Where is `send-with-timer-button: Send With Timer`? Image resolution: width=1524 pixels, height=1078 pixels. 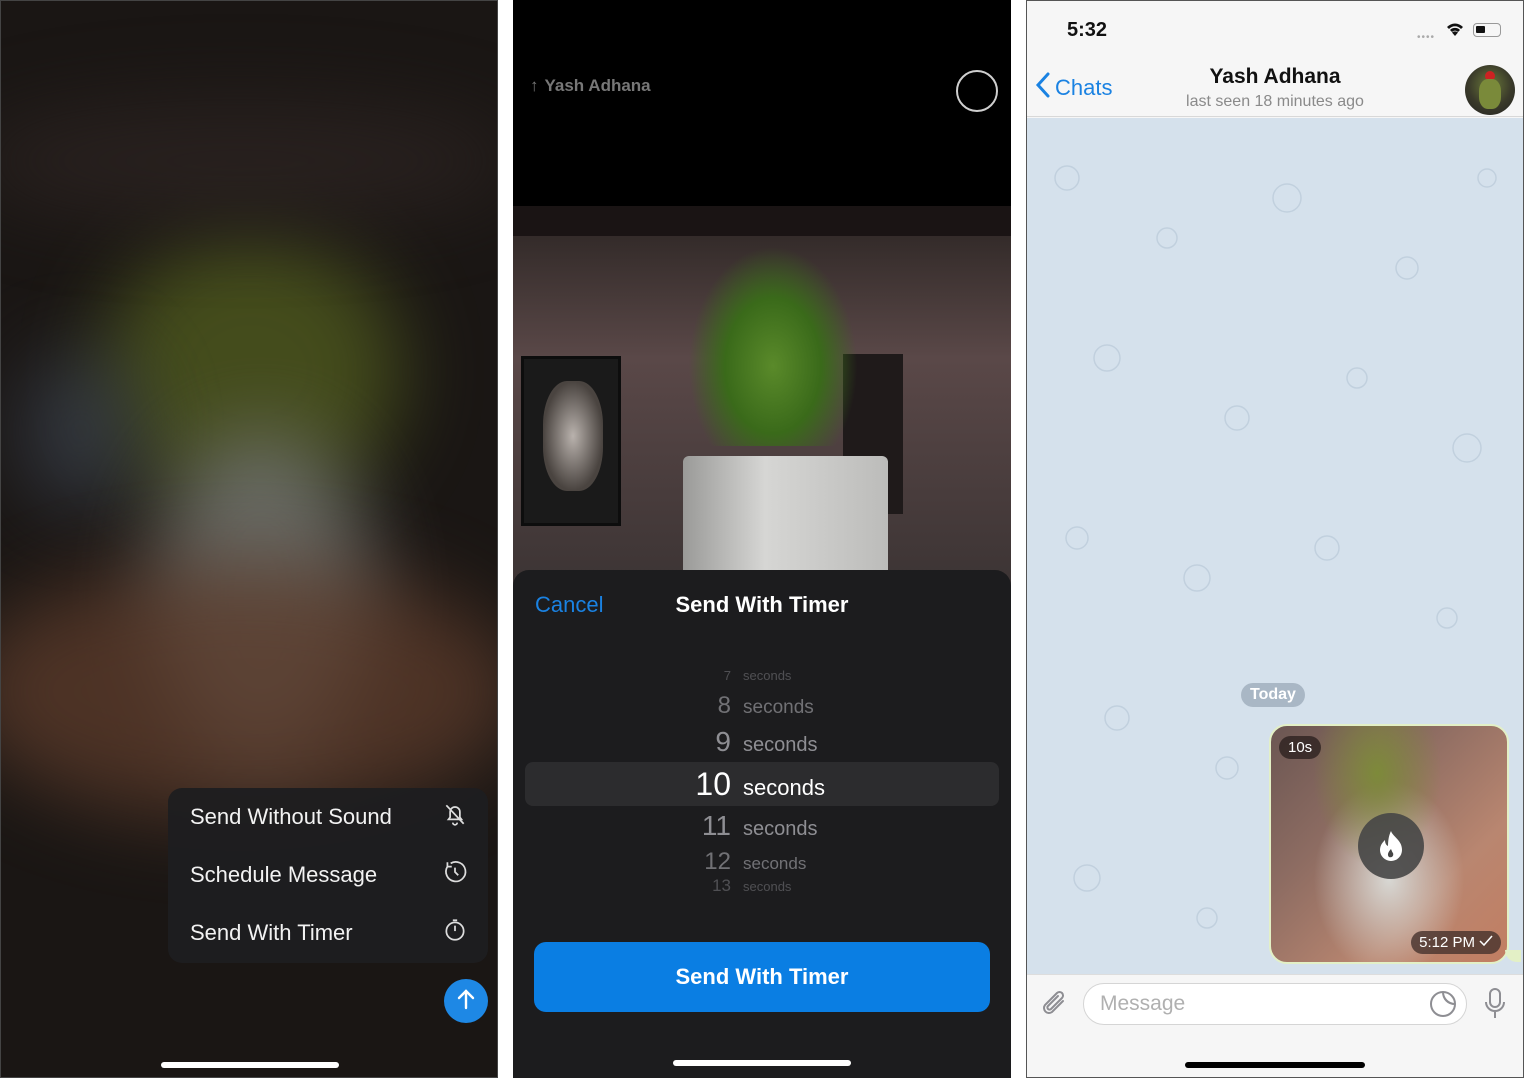 send-with-timer-button: Send With Timer is located at coordinates (762, 977).